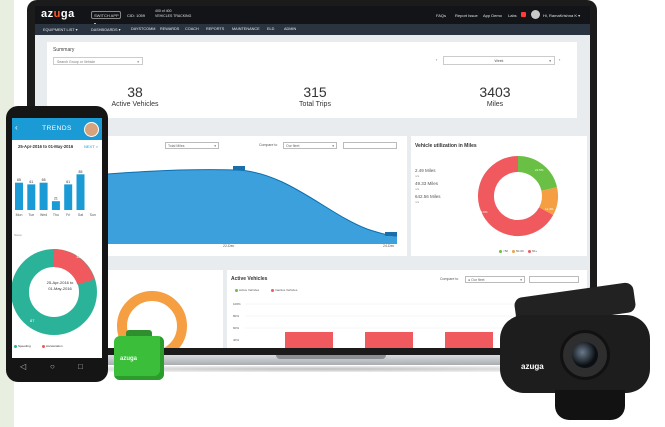 The height and width of the screenshot is (427, 665). What do you see at coordinates (236, 328) in the screenshot?
I see `y-tick-label: 60%` at bounding box center [236, 328].